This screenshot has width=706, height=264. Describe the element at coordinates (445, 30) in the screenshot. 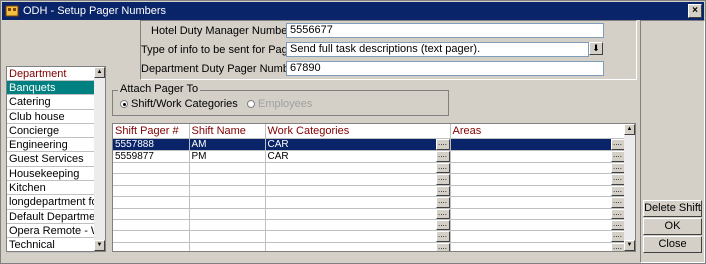

I see `hotel-duty-field: 5556677` at that location.